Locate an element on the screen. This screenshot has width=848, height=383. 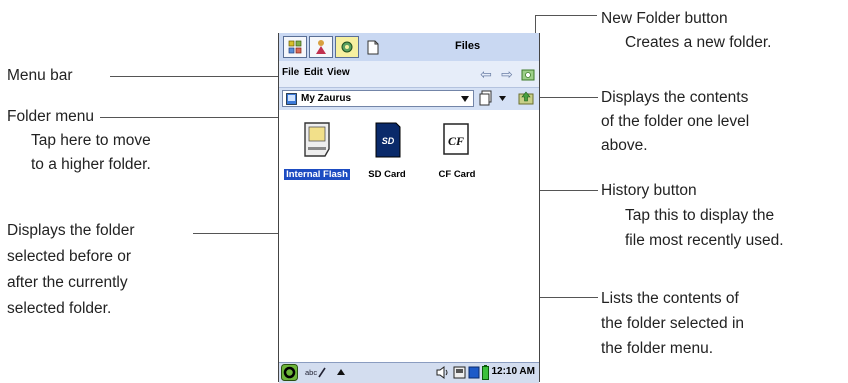
back-forward-callout-1: Displays the folder is located at coordinates (71, 230).